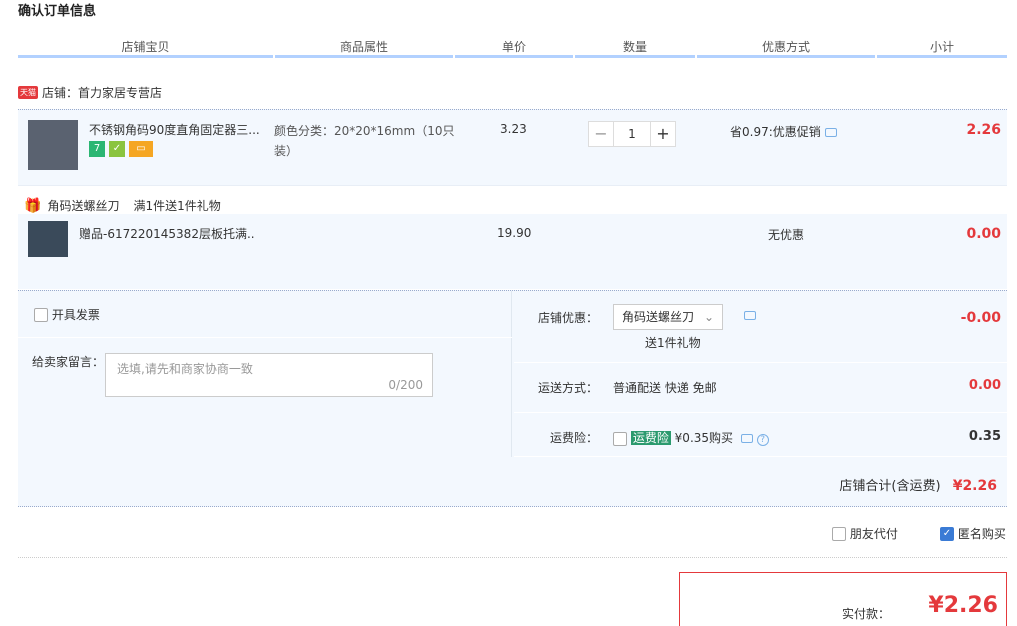  Describe the element at coordinates (673, 343) in the screenshot. I see `shop-discount-note: 送1件礼物` at that location.